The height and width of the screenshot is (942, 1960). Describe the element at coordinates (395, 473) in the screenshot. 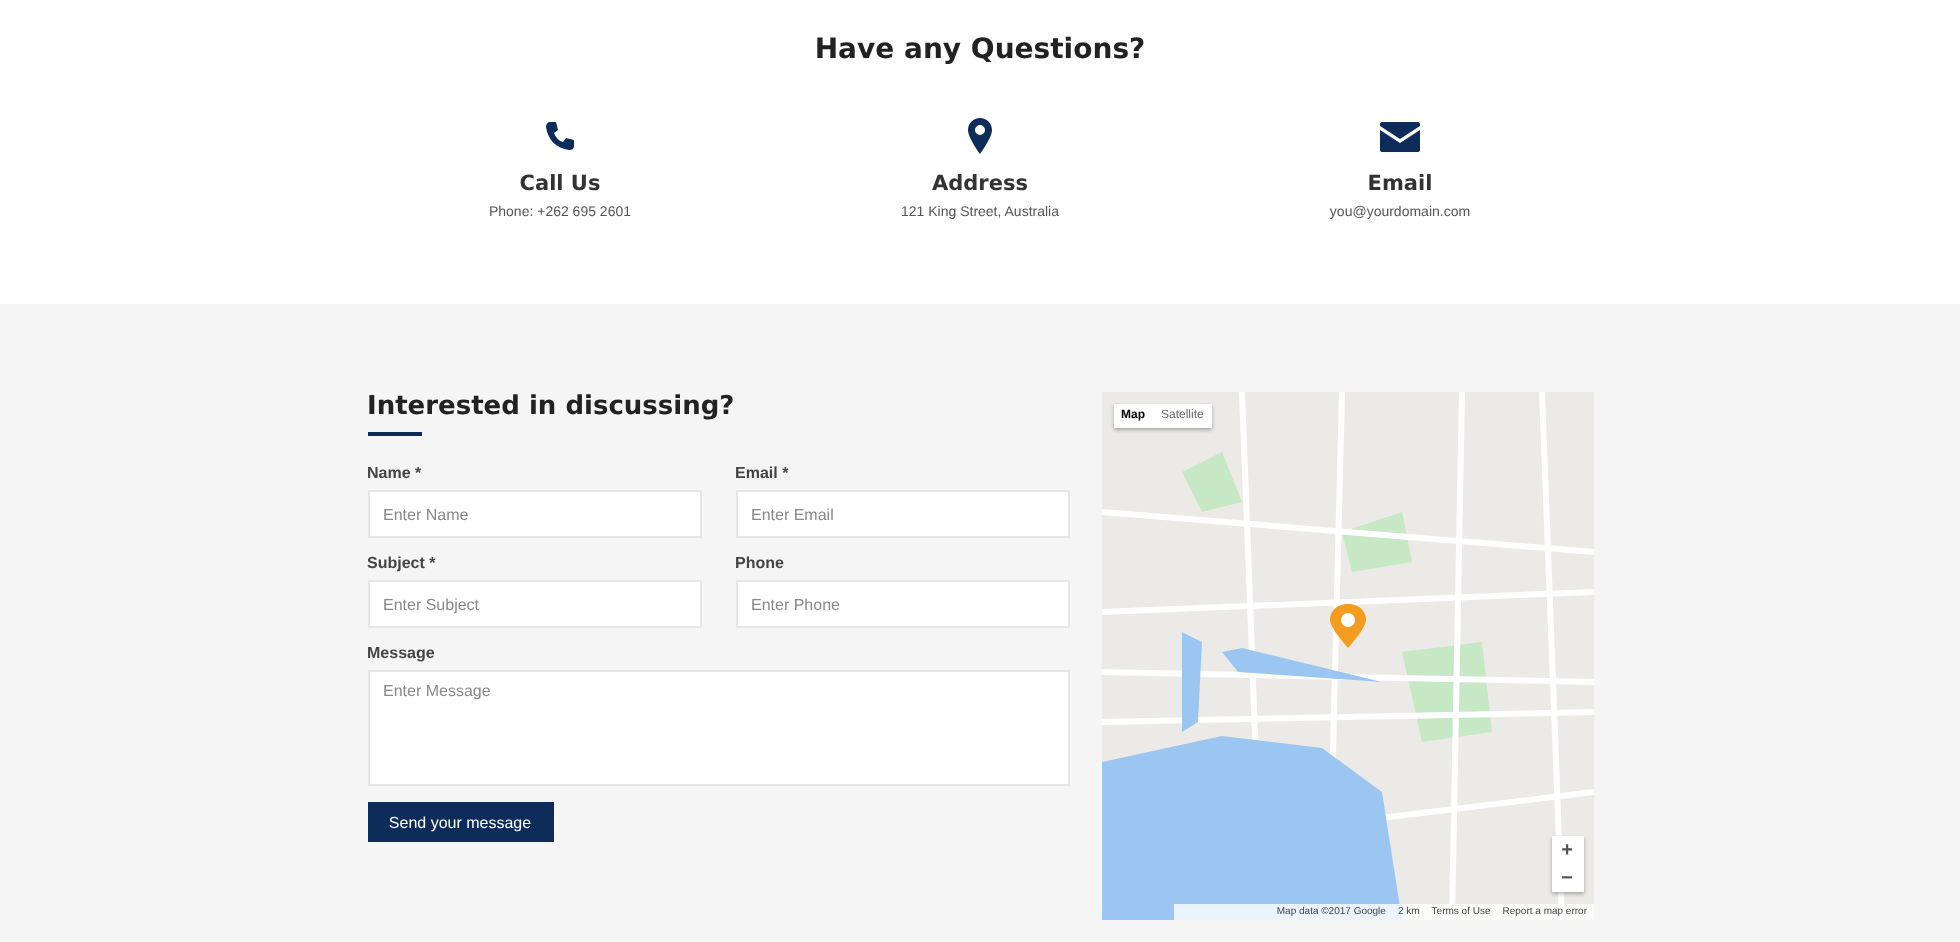

I see `field-label: Name *` at that location.